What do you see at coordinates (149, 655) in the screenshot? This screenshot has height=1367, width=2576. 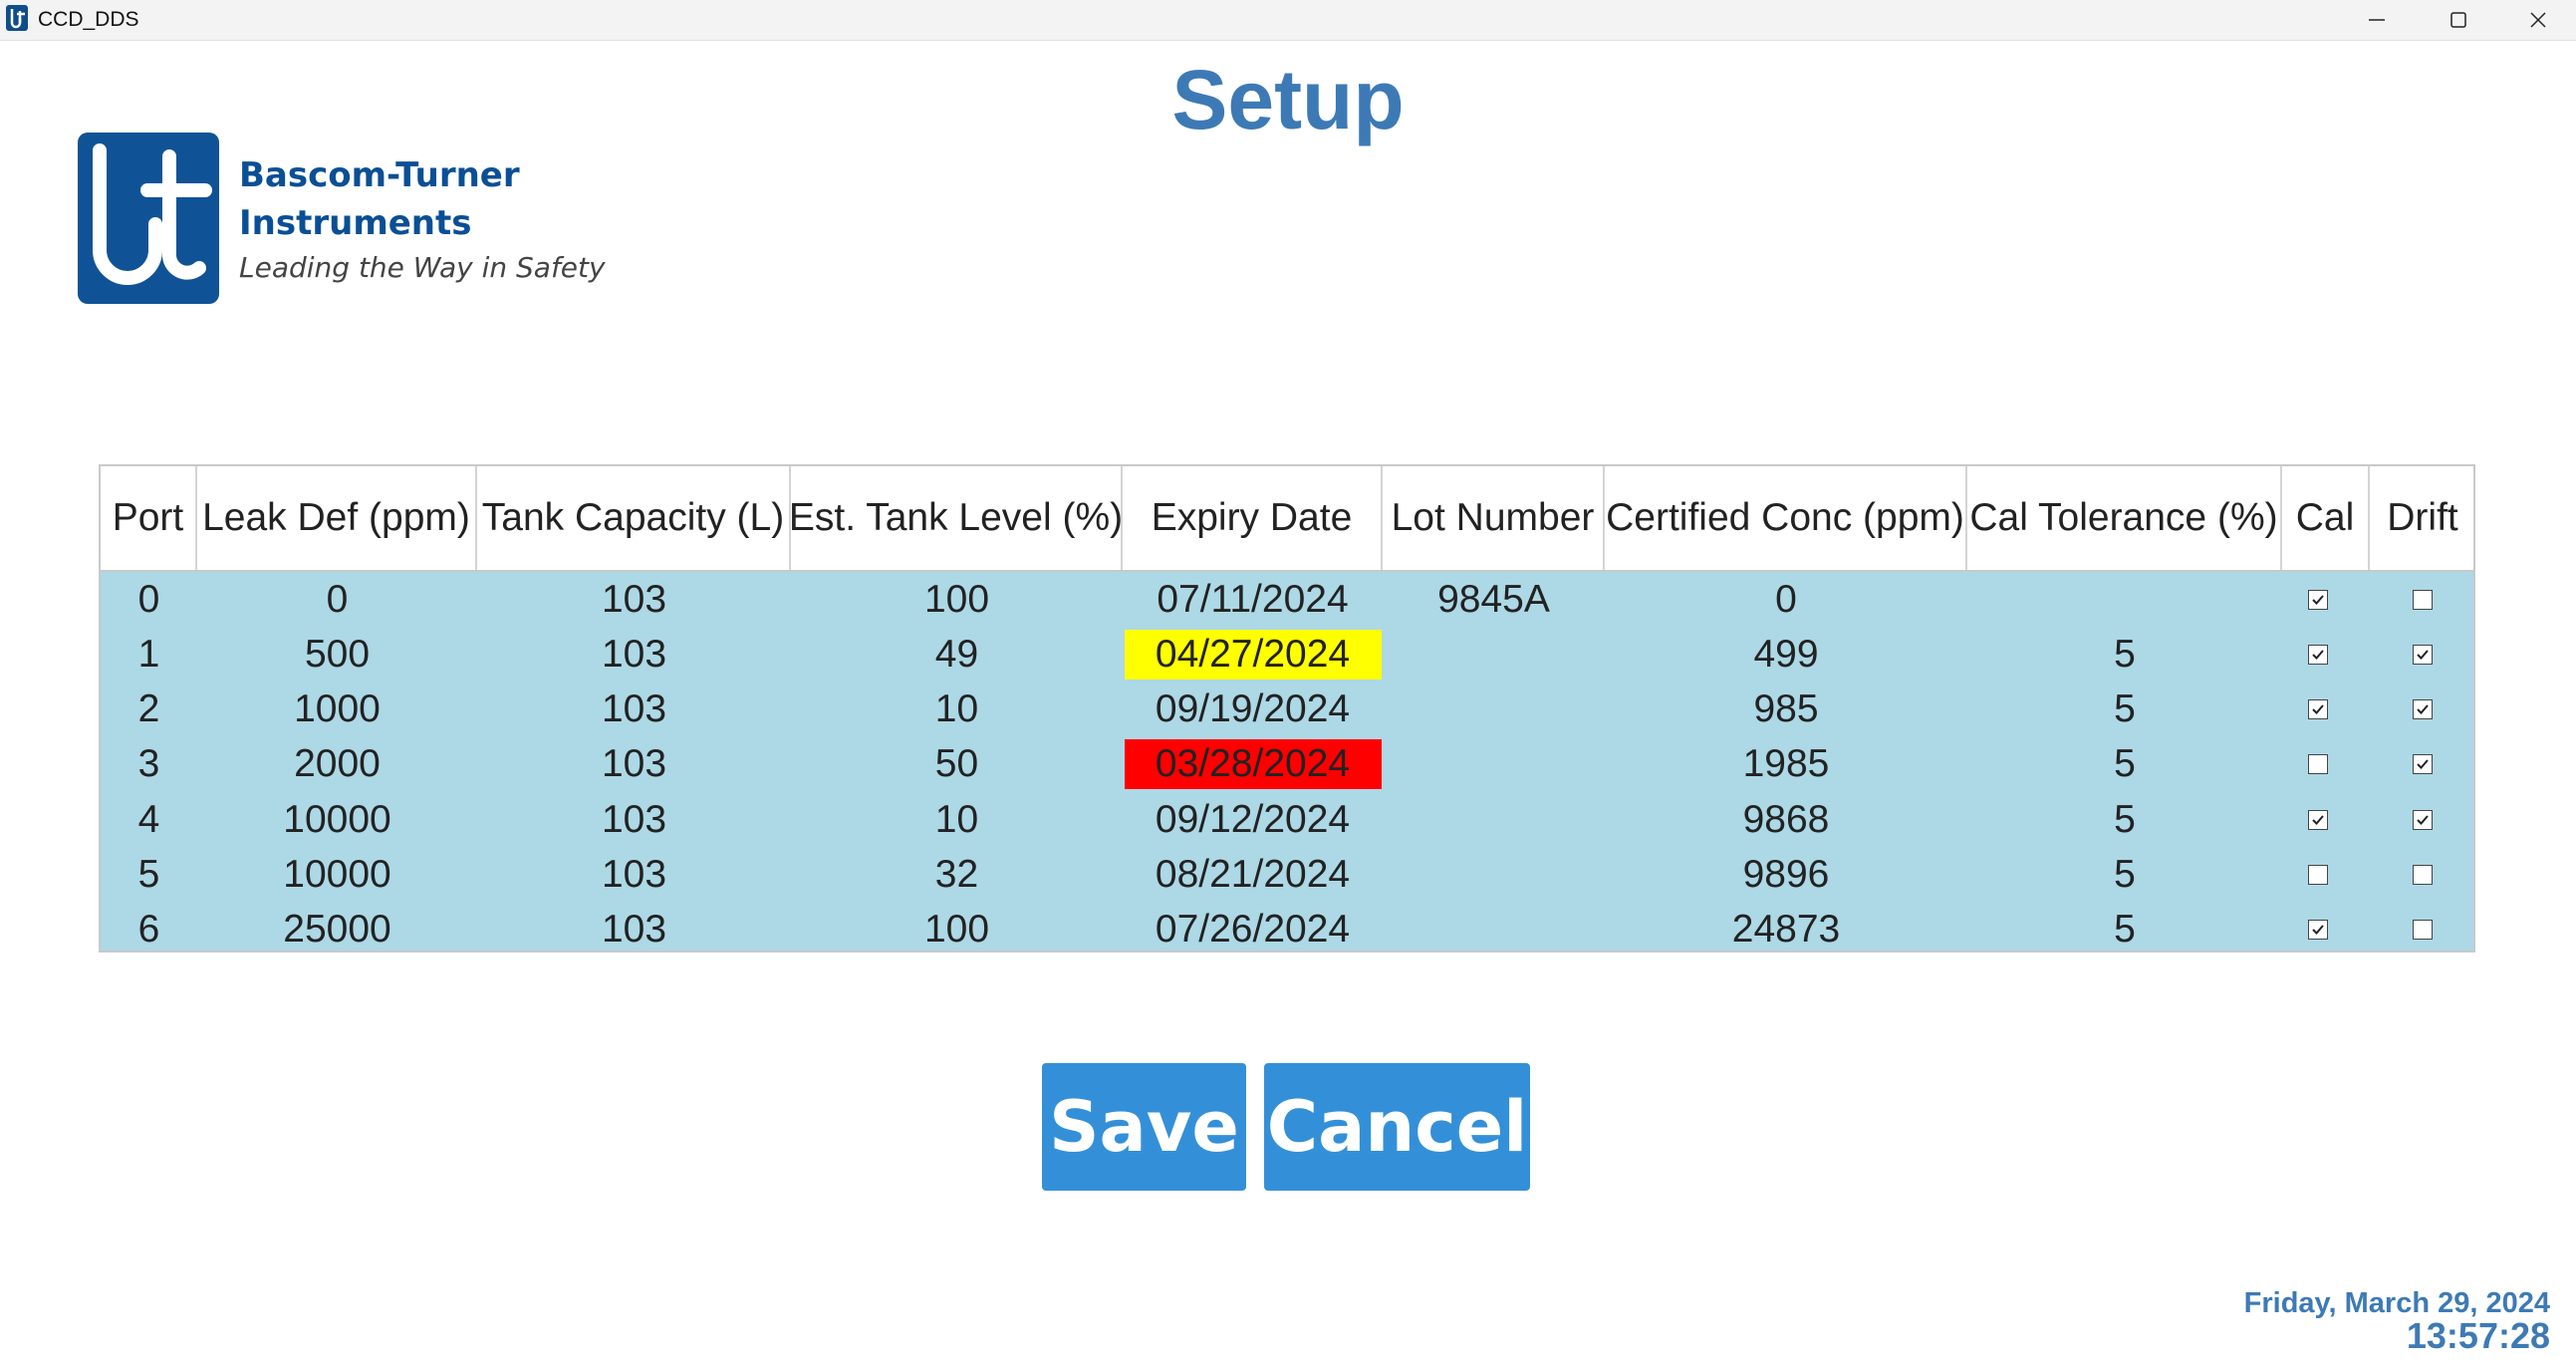 I see `cell-port: 1` at bounding box center [149, 655].